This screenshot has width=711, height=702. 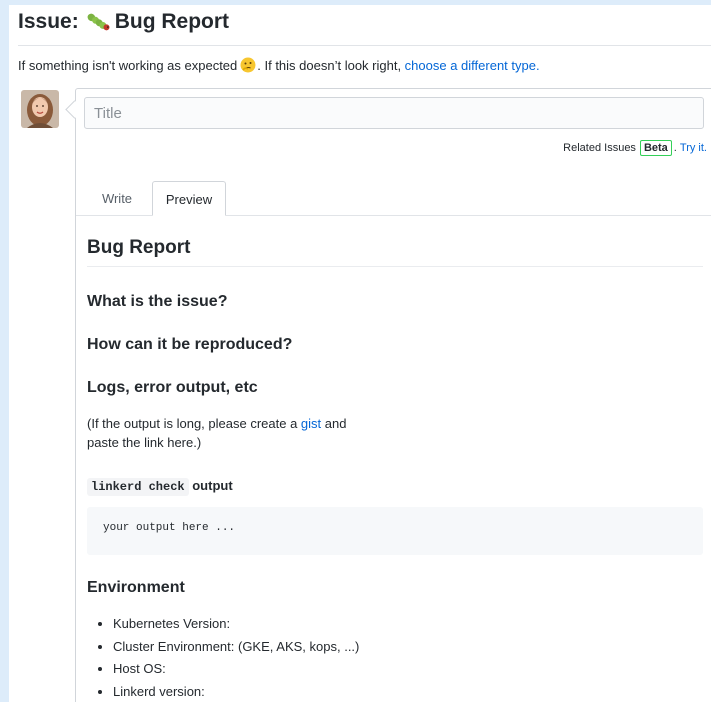 I want to click on choose-different-type-link: choose a different type., so click(x=472, y=65).